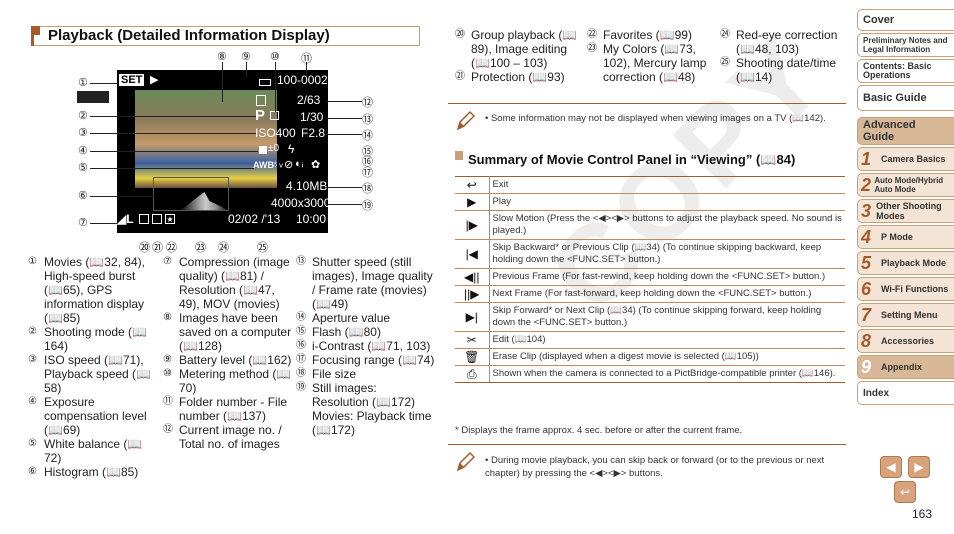 This screenshot has height=534, width=954. What do you see at coordinates (902, 367) in the screenshot?
I see `chapter-label: Appendix` at bounding box center [902, 367].